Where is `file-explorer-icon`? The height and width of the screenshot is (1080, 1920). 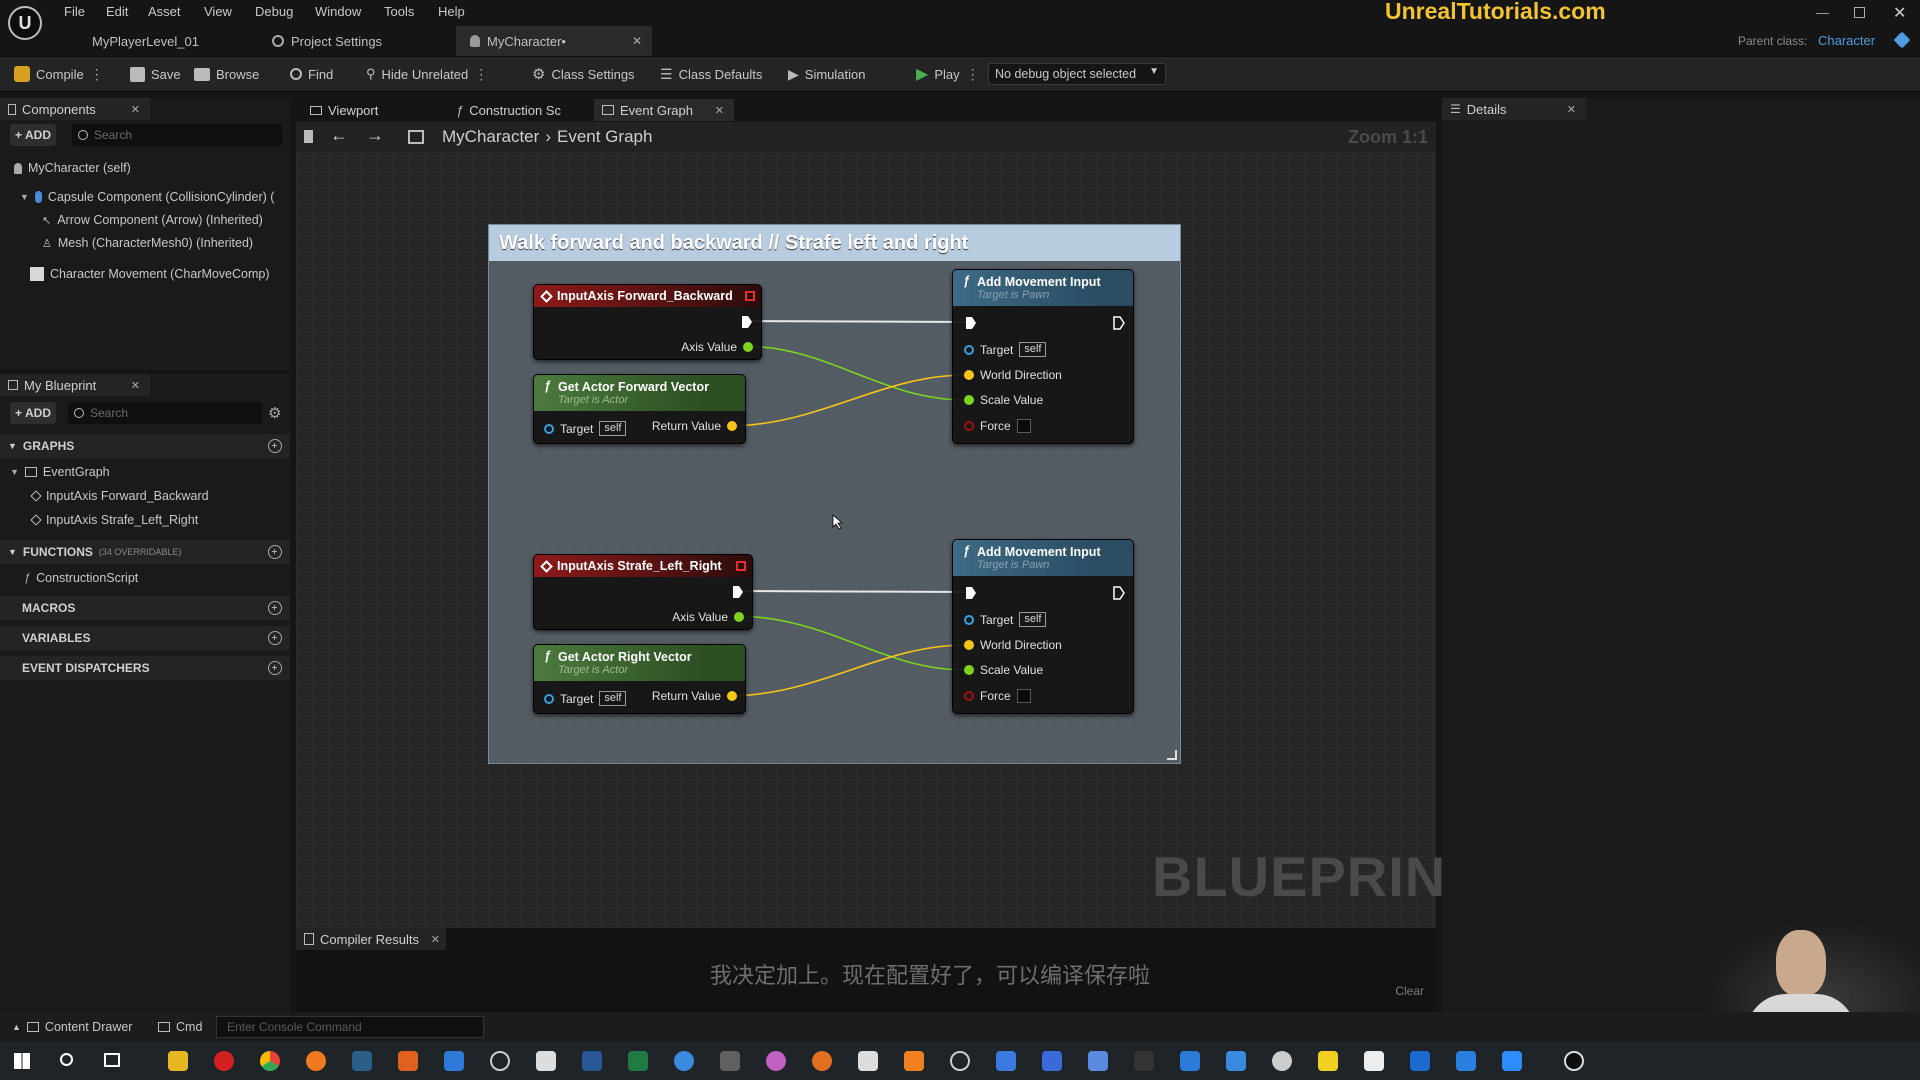
file-explorer-icon is located at coordinates (178, 1061).